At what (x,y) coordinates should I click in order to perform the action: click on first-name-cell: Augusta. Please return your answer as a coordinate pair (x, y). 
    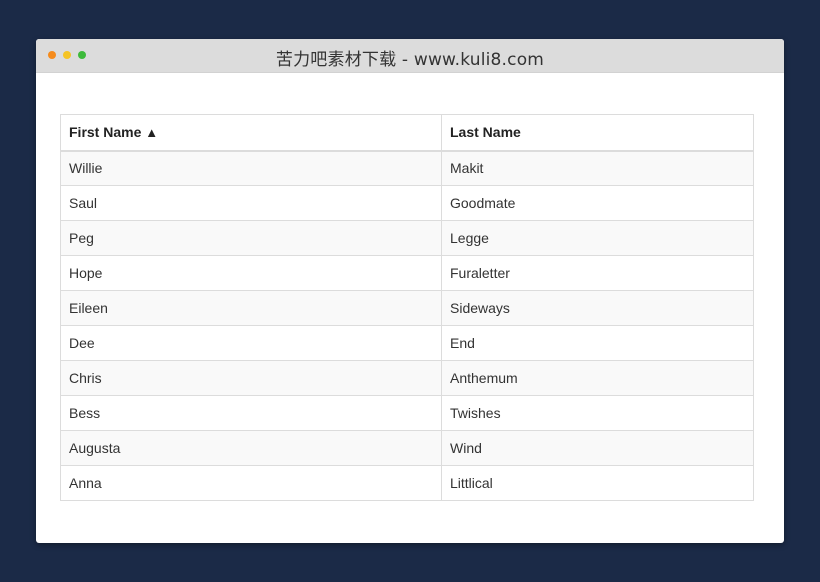
    Looking at the image, I should click on (251, 448).